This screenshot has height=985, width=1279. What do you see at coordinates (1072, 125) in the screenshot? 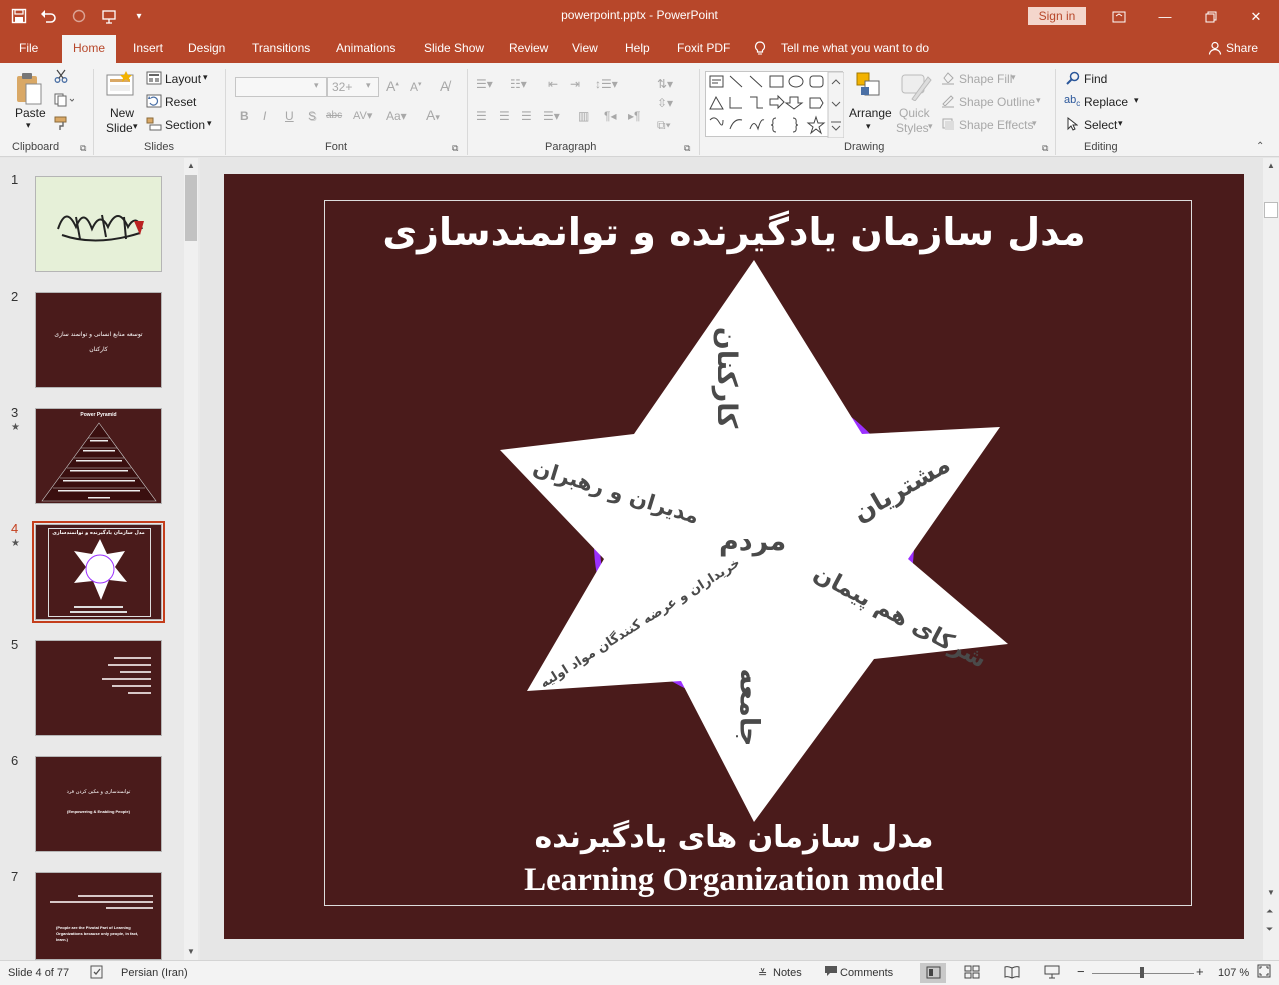
I see `select-icon` at bounding box center [1072, 125].